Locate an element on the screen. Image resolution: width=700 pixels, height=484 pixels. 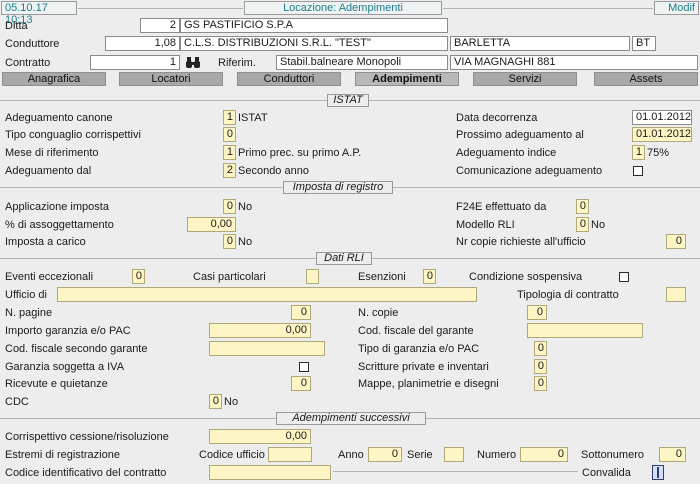
estremi-label: Estremi di registrazione is located at coordinates (62, 455).